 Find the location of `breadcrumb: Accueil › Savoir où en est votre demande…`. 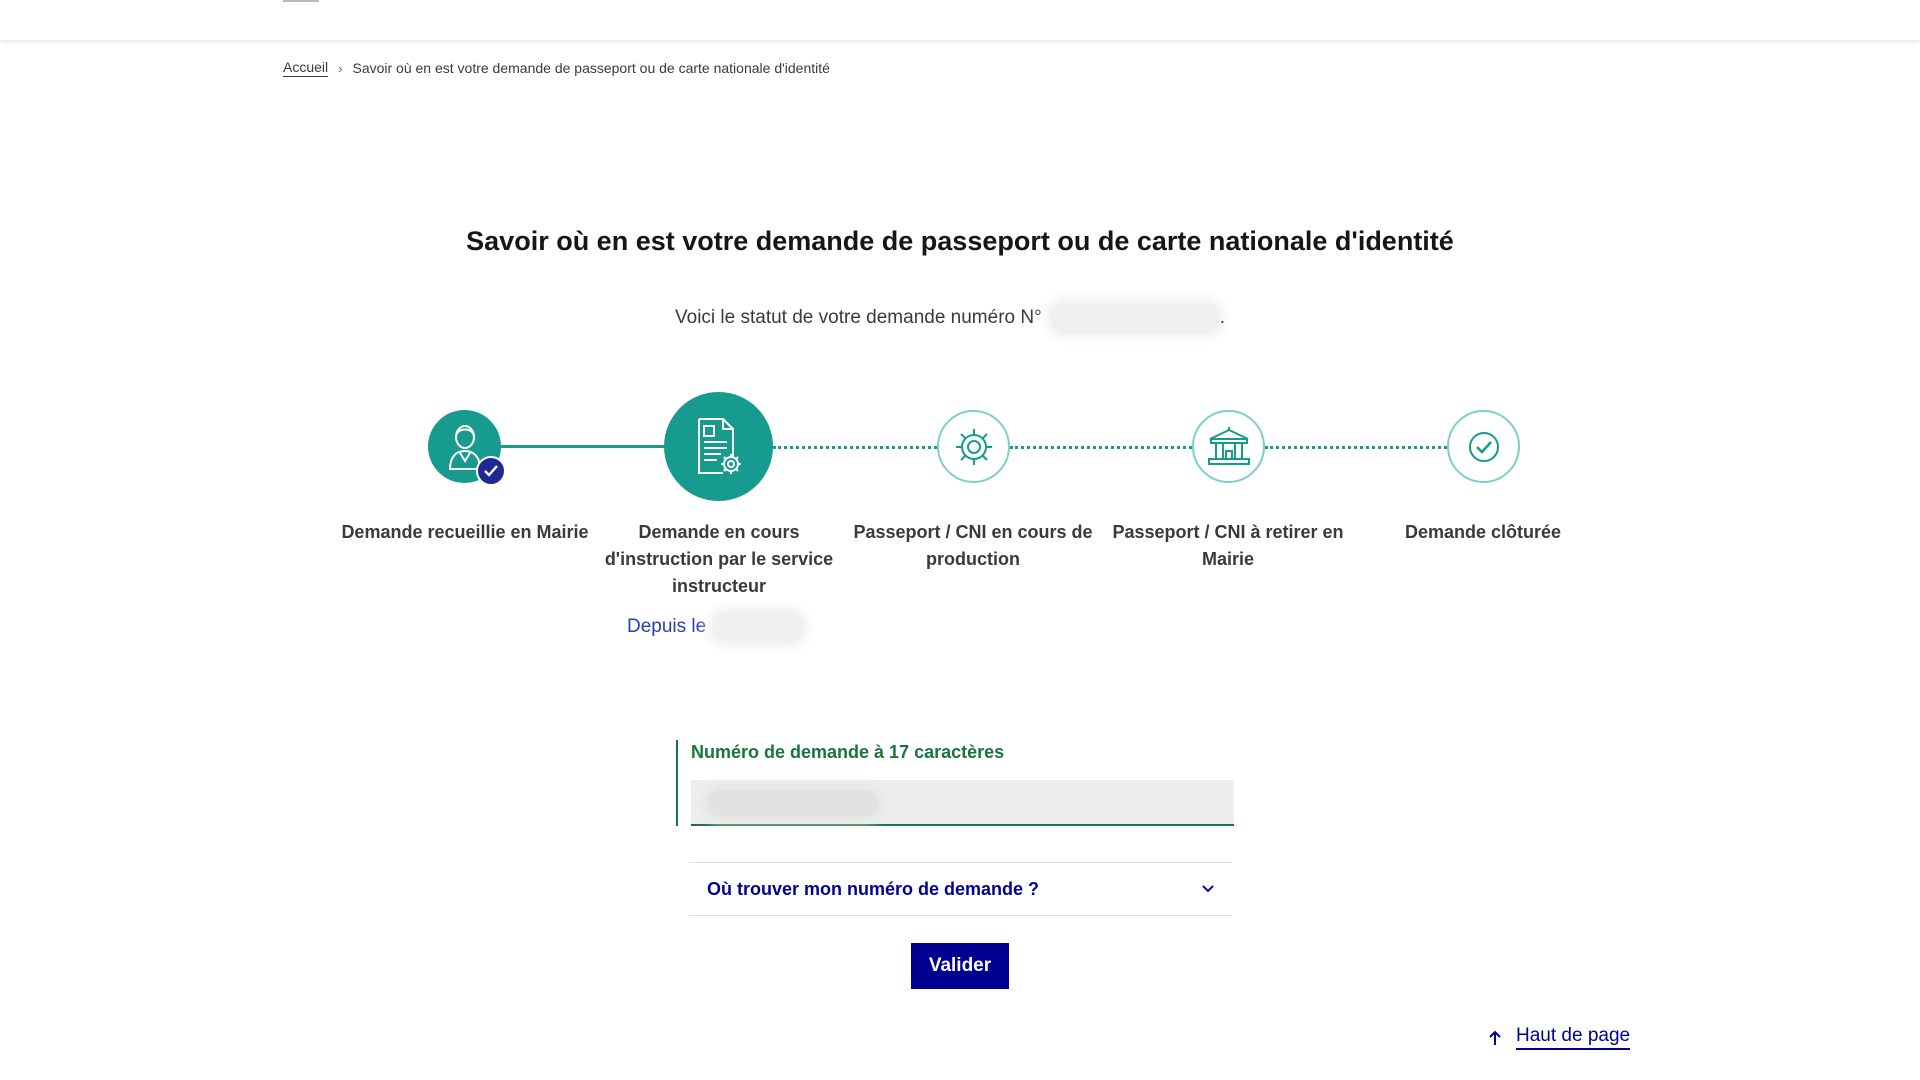

breadcrumb: Accueil › Savoir où en est votre demande… is located at coordinates (556, 68).